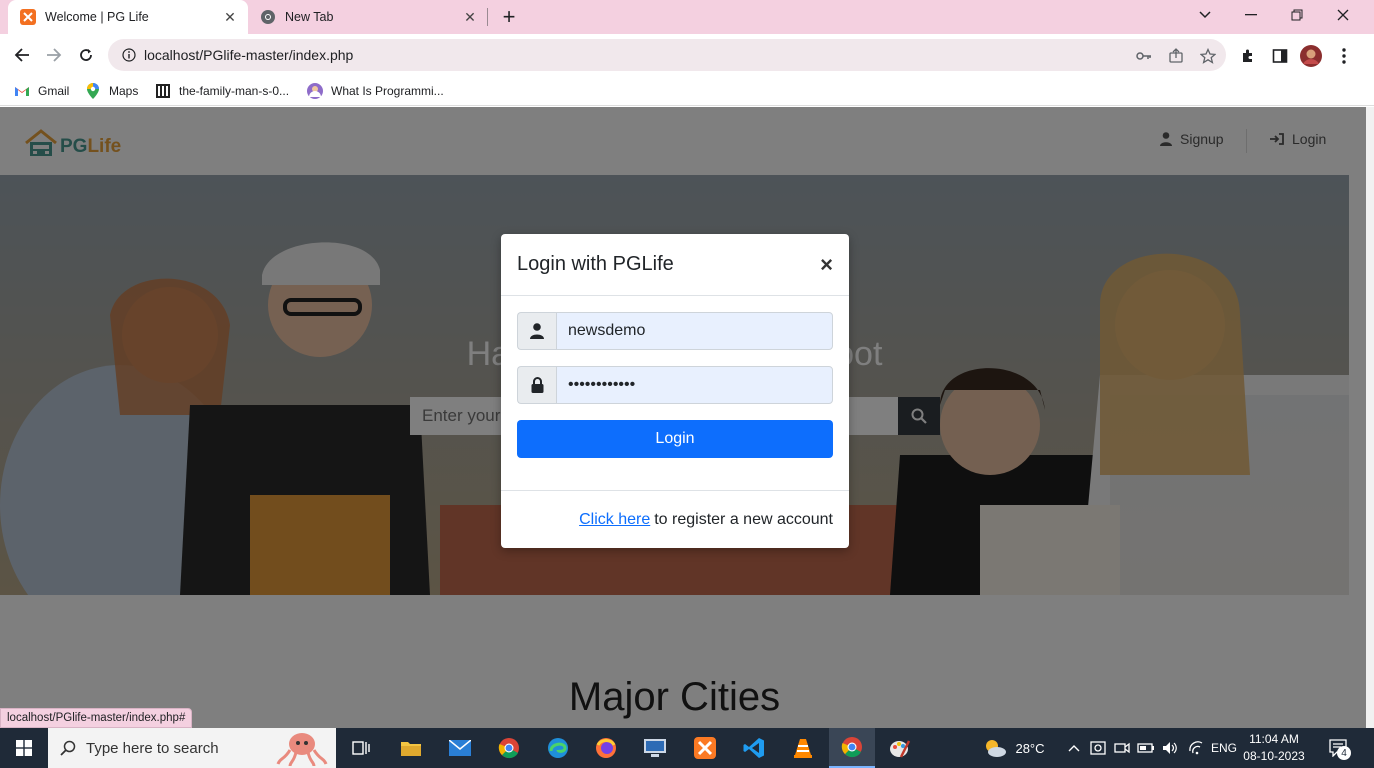 The width and height of the screenshot is (1374, 768). I want to click on tab-new-tab: New Tab ✕, so click(369, 17).